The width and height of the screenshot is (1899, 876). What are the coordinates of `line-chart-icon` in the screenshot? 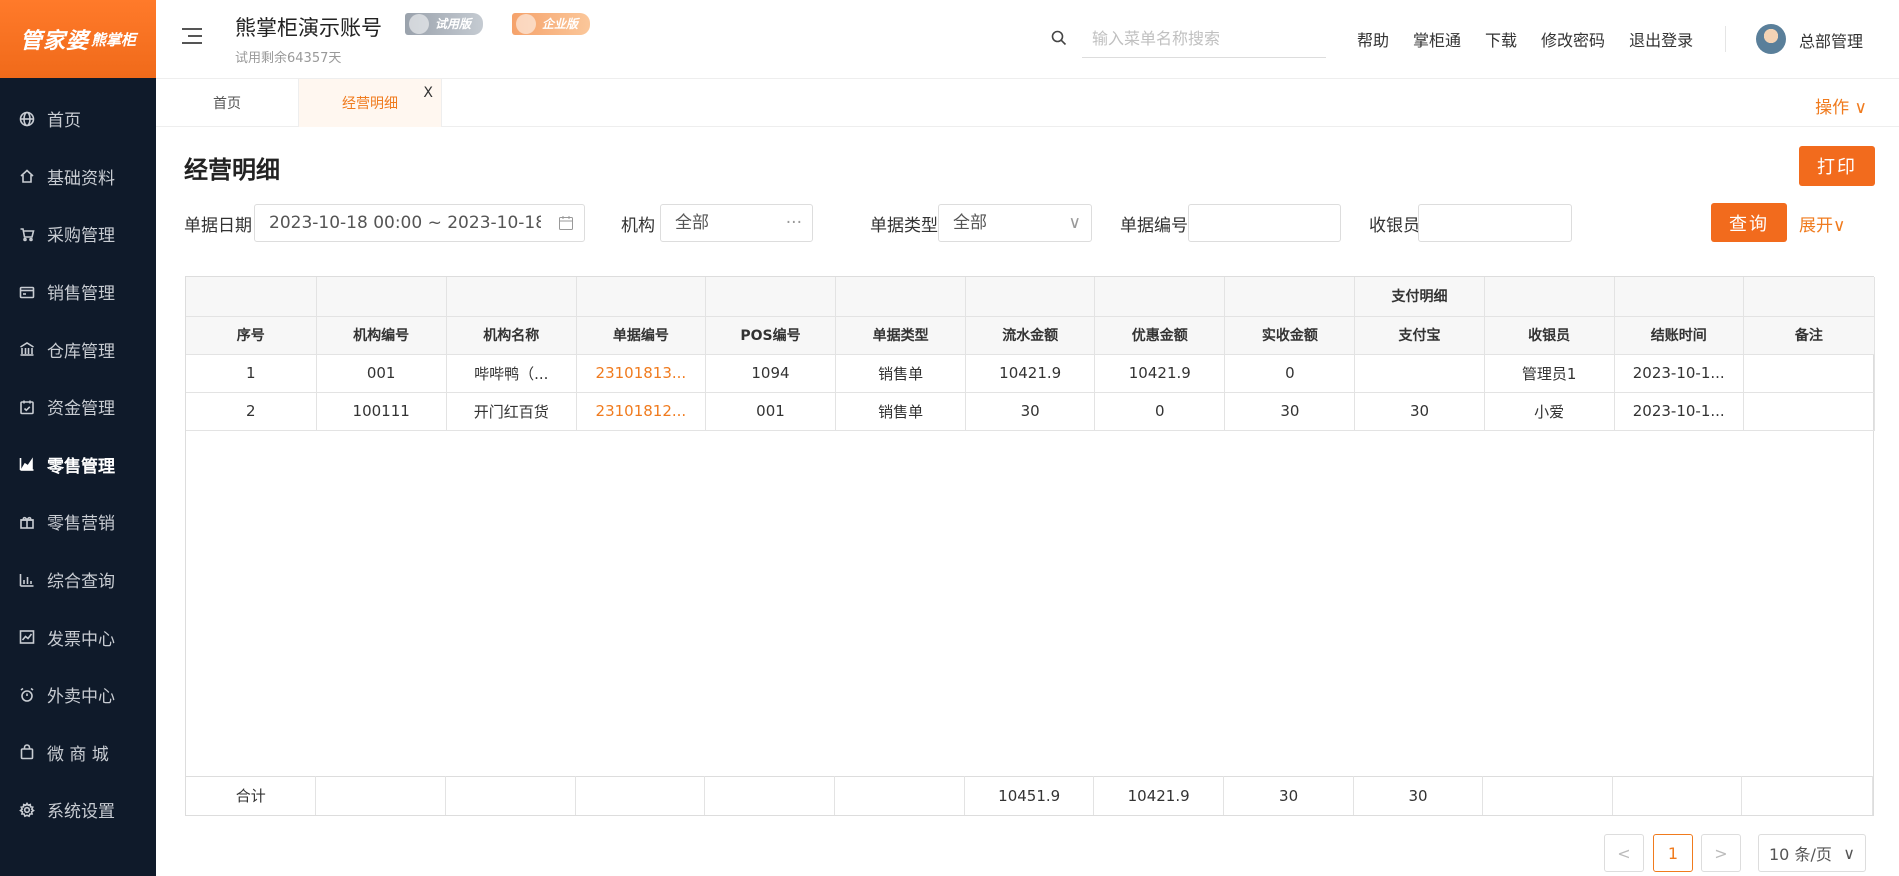 It's located at (27, 637).